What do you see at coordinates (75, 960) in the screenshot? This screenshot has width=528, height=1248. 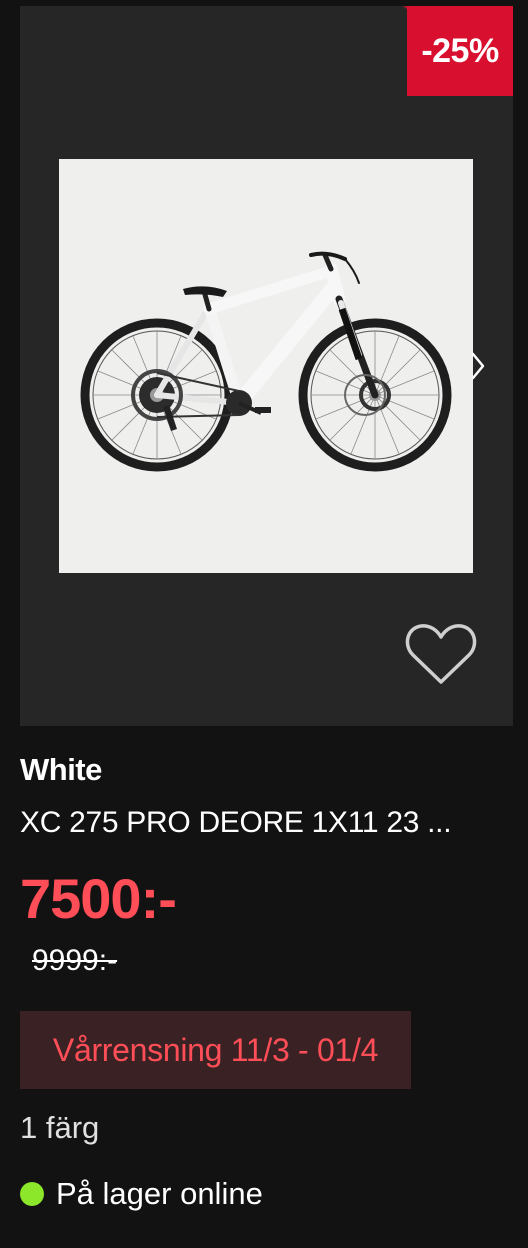 I see `original-price: 9999:-` at bounding box center [75, 960].